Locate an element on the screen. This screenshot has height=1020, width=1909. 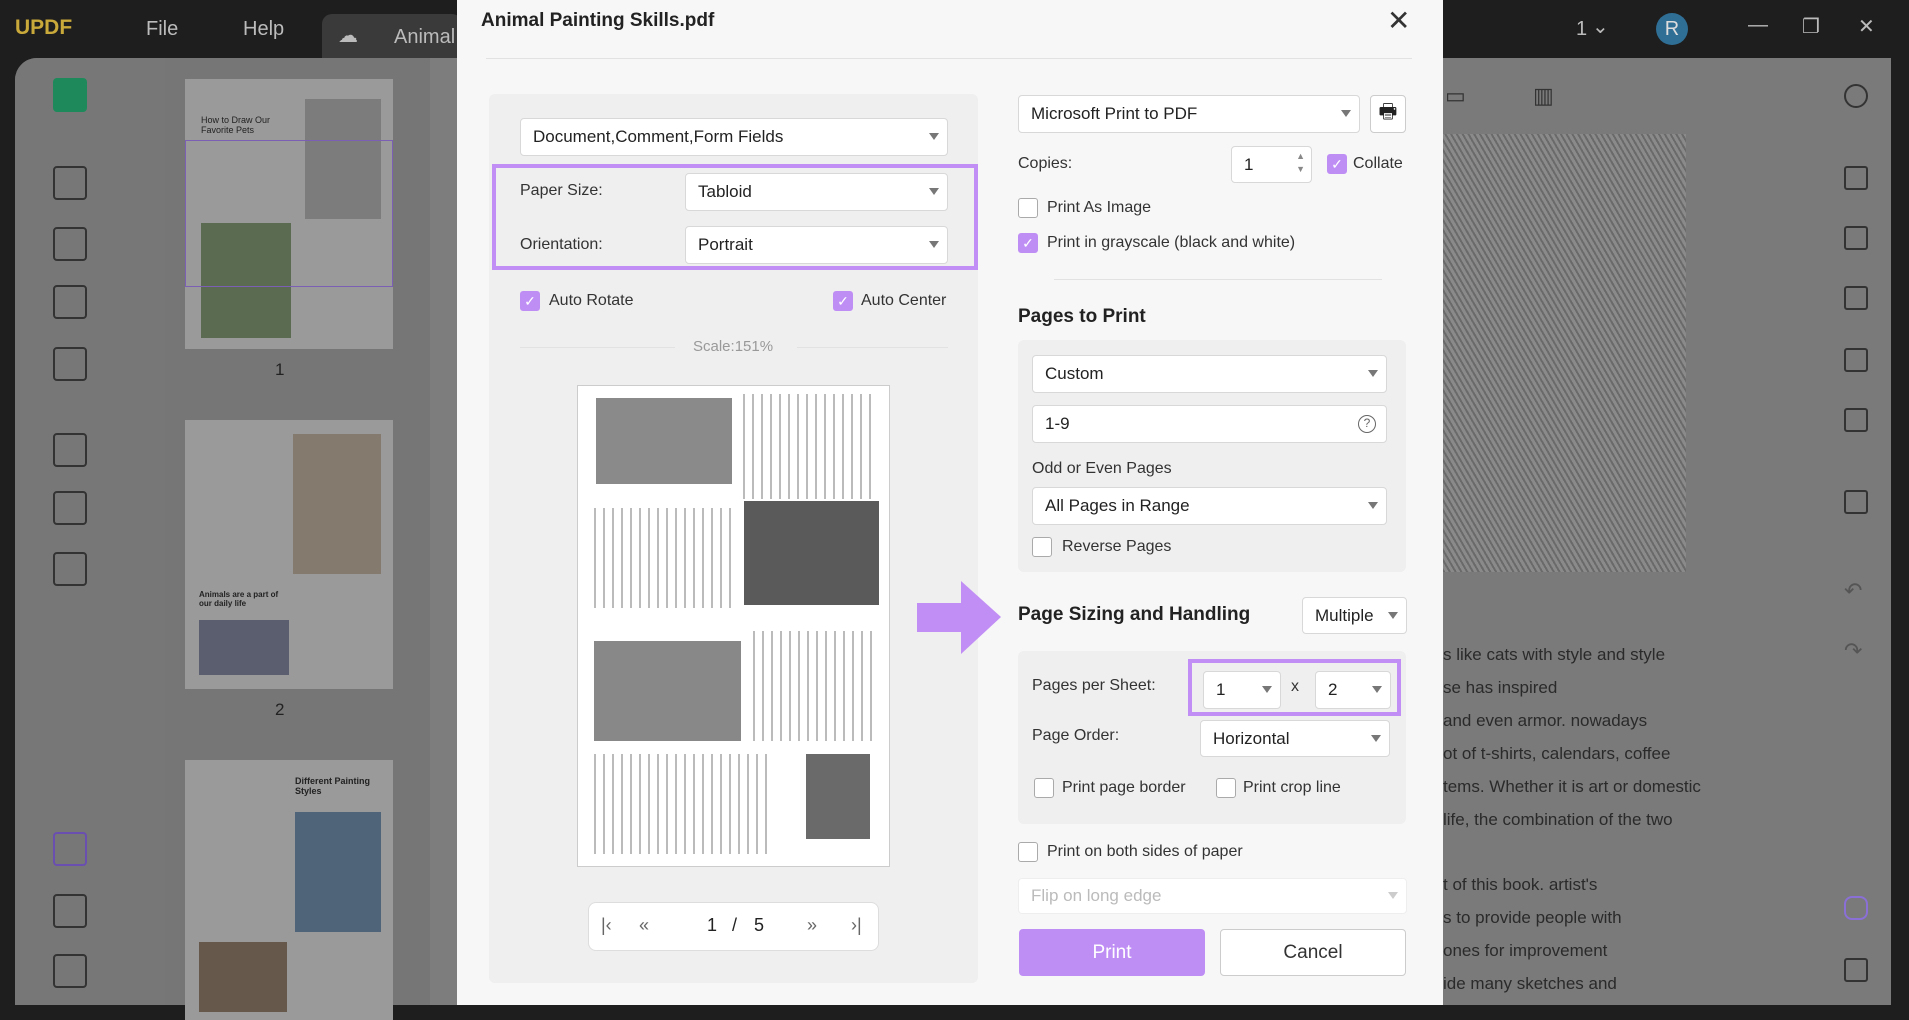
odd-even-value: All Pages in Range is located at coordinates (1117, 505).